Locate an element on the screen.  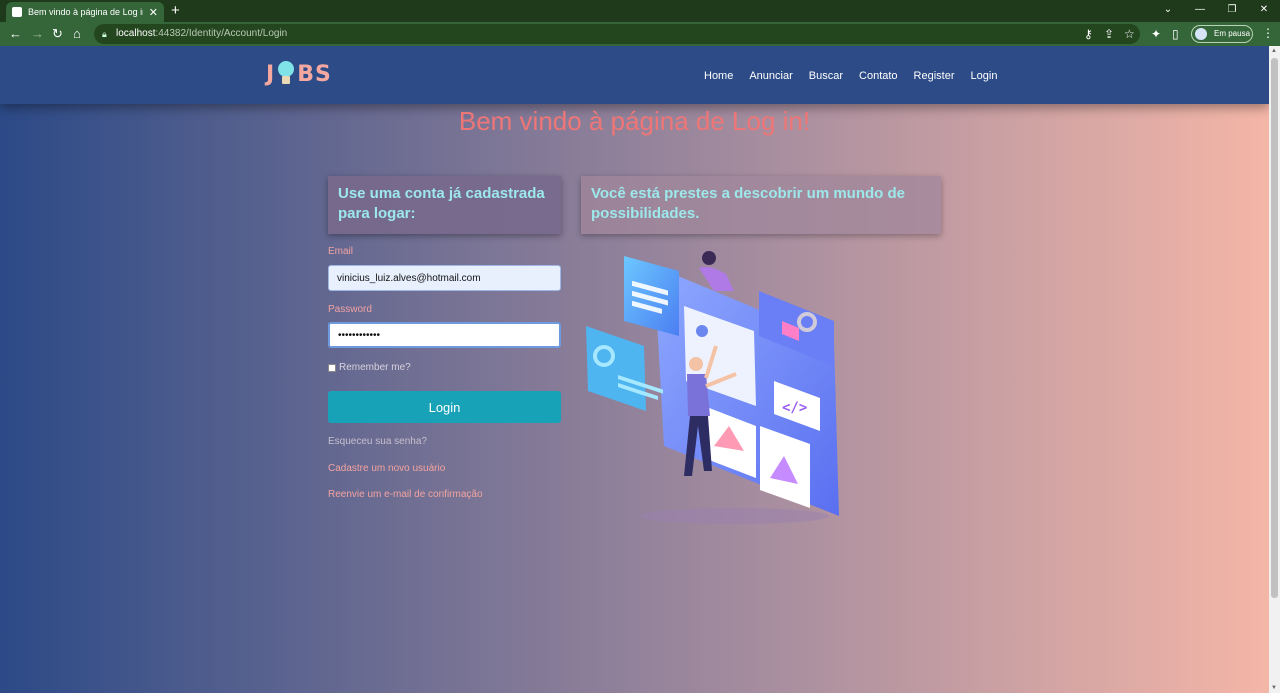
home-icon: ⌂ is located at coordinates (77, 34).